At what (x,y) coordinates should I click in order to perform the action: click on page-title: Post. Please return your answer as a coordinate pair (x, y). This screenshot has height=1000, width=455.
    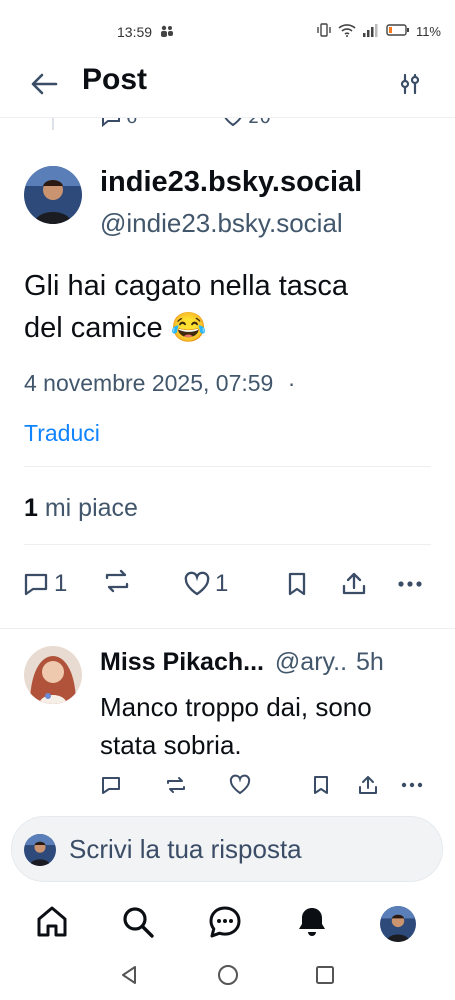
    Looking at the image, I should click on (115, 79).